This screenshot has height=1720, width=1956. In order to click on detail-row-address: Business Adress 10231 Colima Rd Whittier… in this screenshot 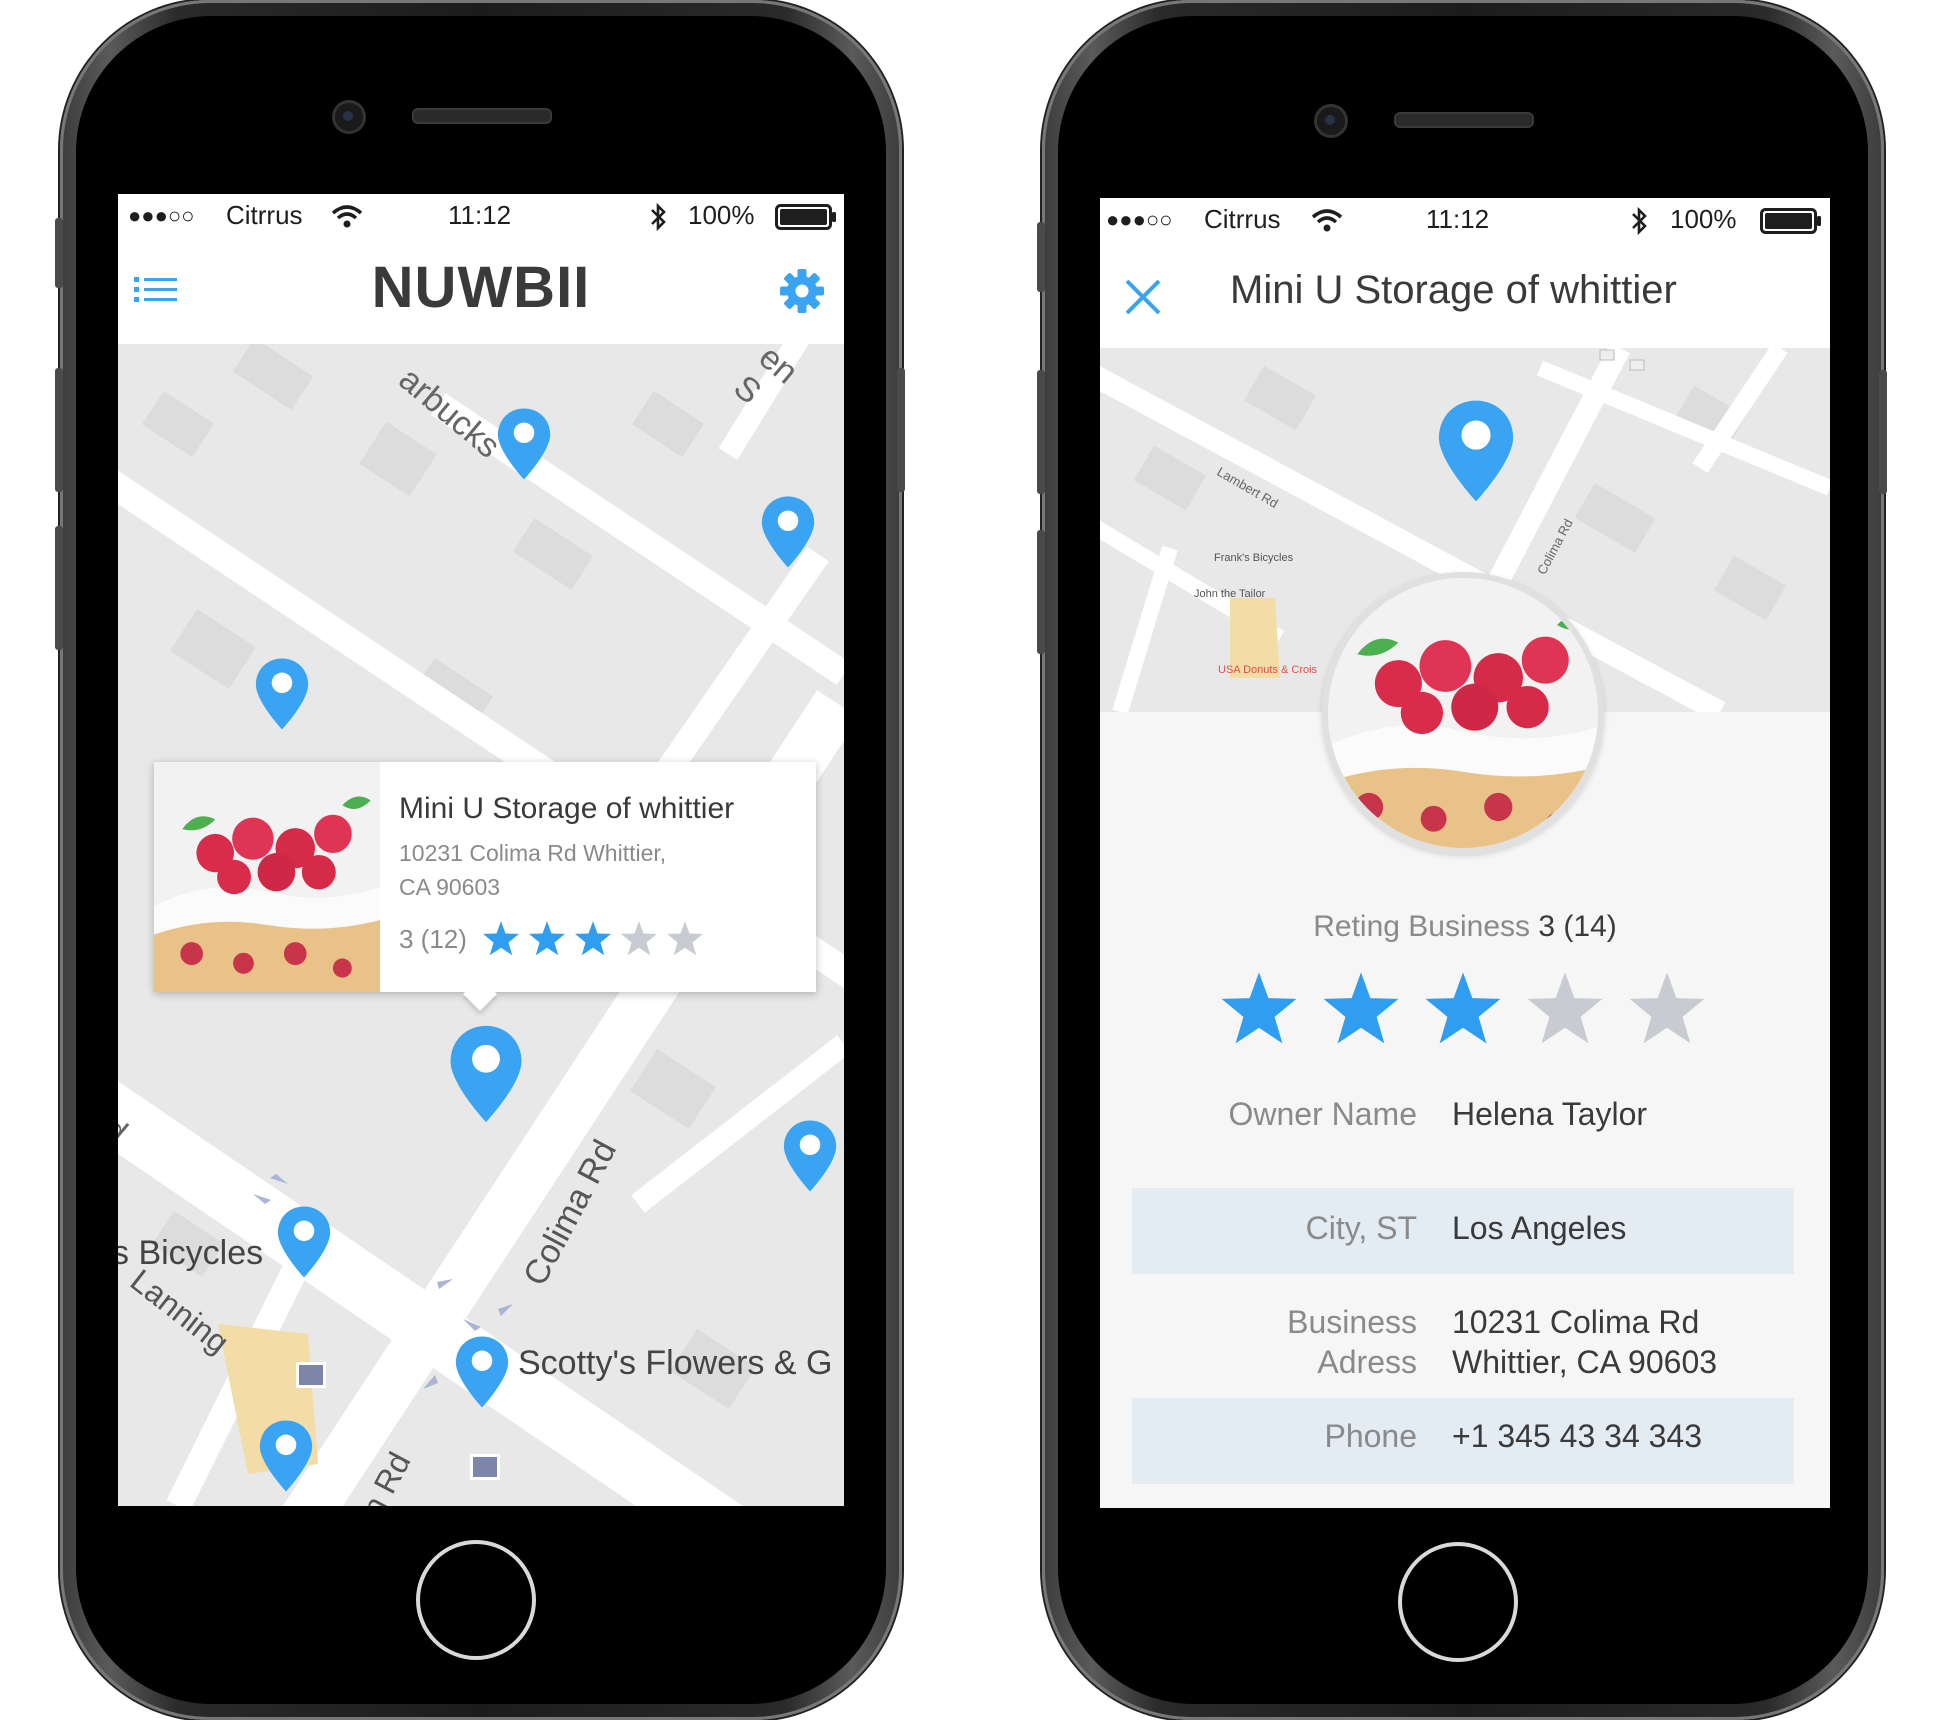, I will do `click(1463, 1336)`.